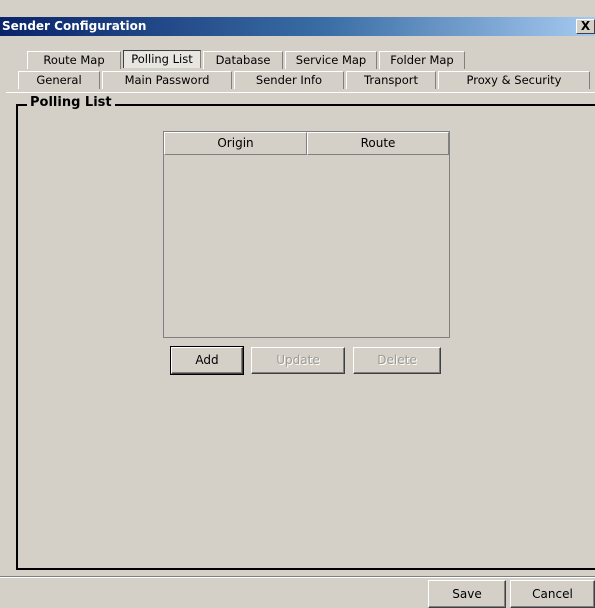 This screenshot has height=608, width=595. Describe the element at coordinates (207, 360) in the screenshot. I see `add-button: Add` at that location.